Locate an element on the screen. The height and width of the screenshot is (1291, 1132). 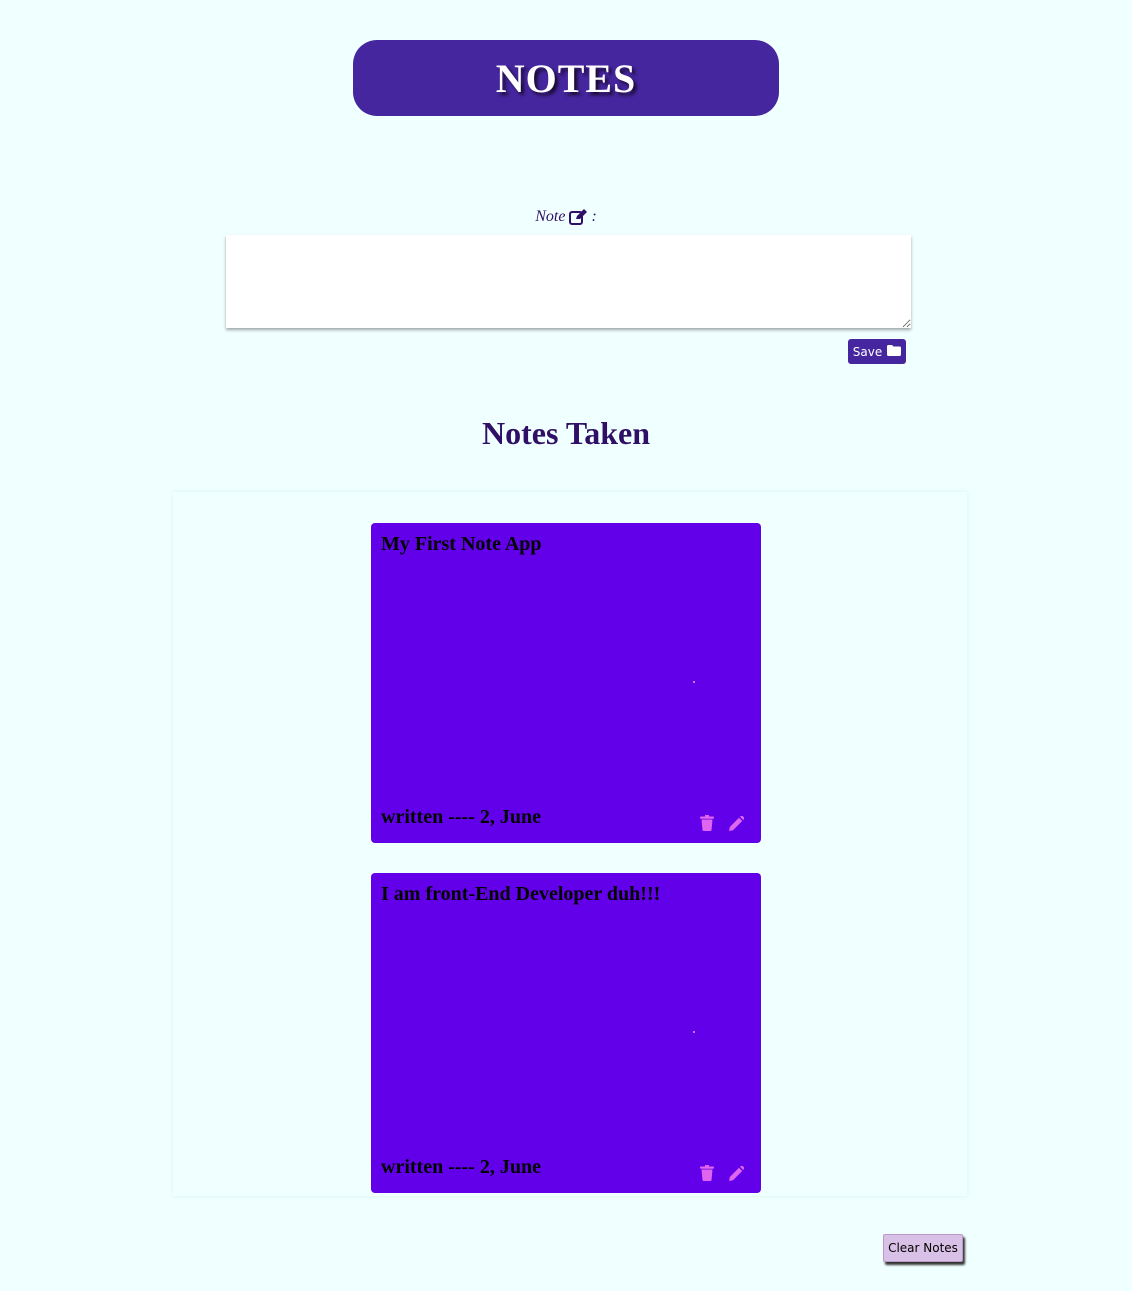
app-header: NOTES is located at coordinates (566, 78).